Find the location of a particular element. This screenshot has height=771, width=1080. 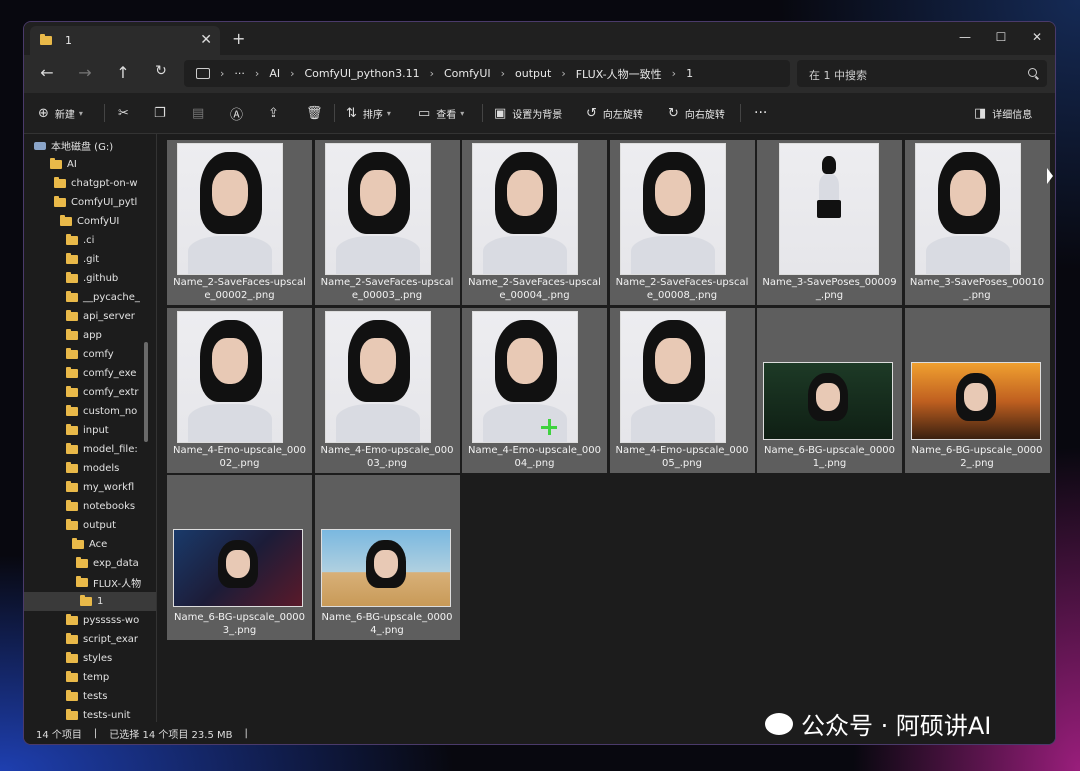

sidebar-item: chatgpt-on-w is located at coordinates (96, 183).